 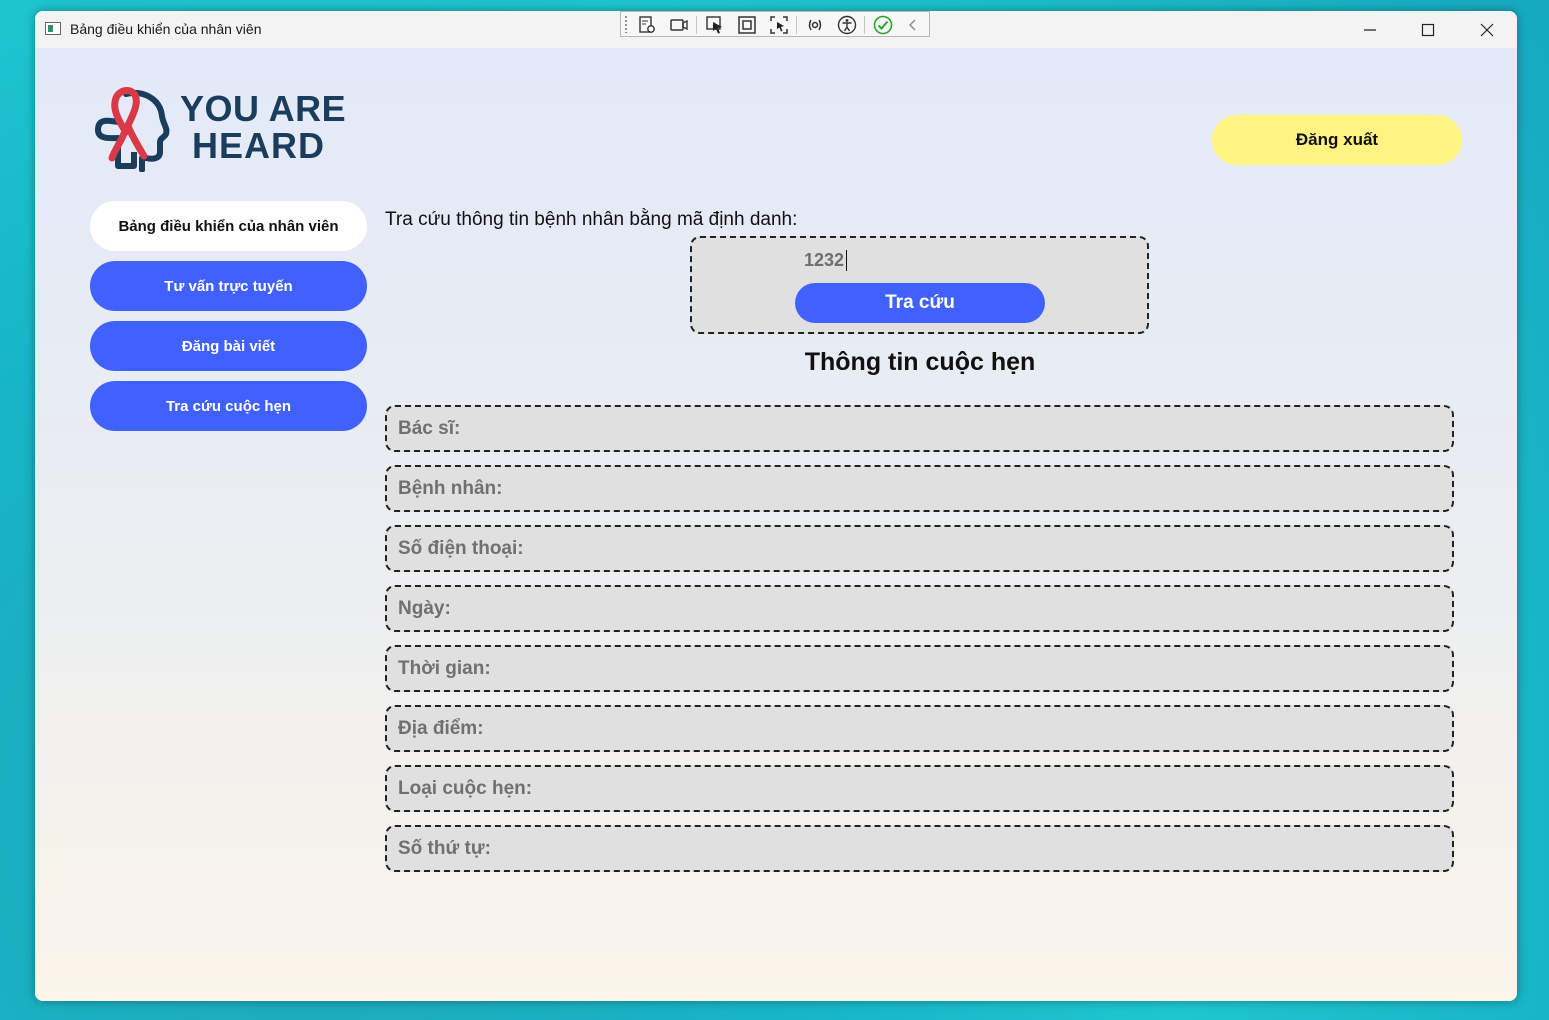 I want to click on head-ribbon-logo-icon, so click(x=132, y=129).